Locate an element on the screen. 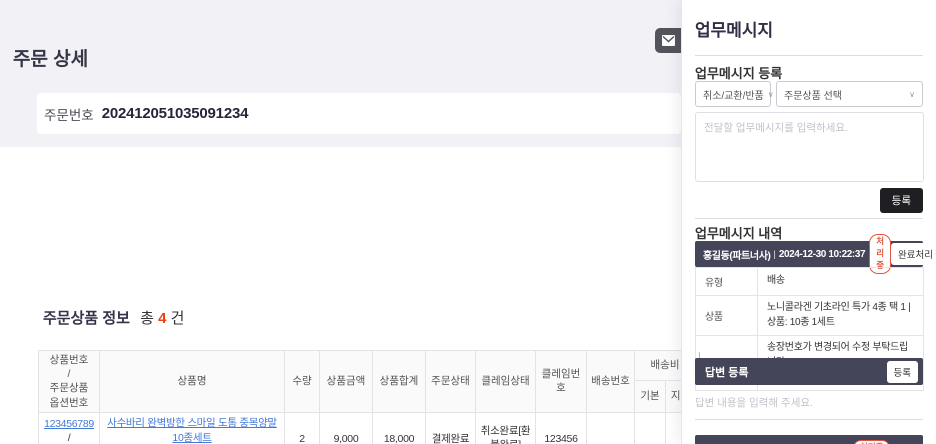 The width and height of the screenshot is (936, 444). col-header-product-number: 상품번호 / 주문상품 옵션번호 is located at coordinates (69, 381).